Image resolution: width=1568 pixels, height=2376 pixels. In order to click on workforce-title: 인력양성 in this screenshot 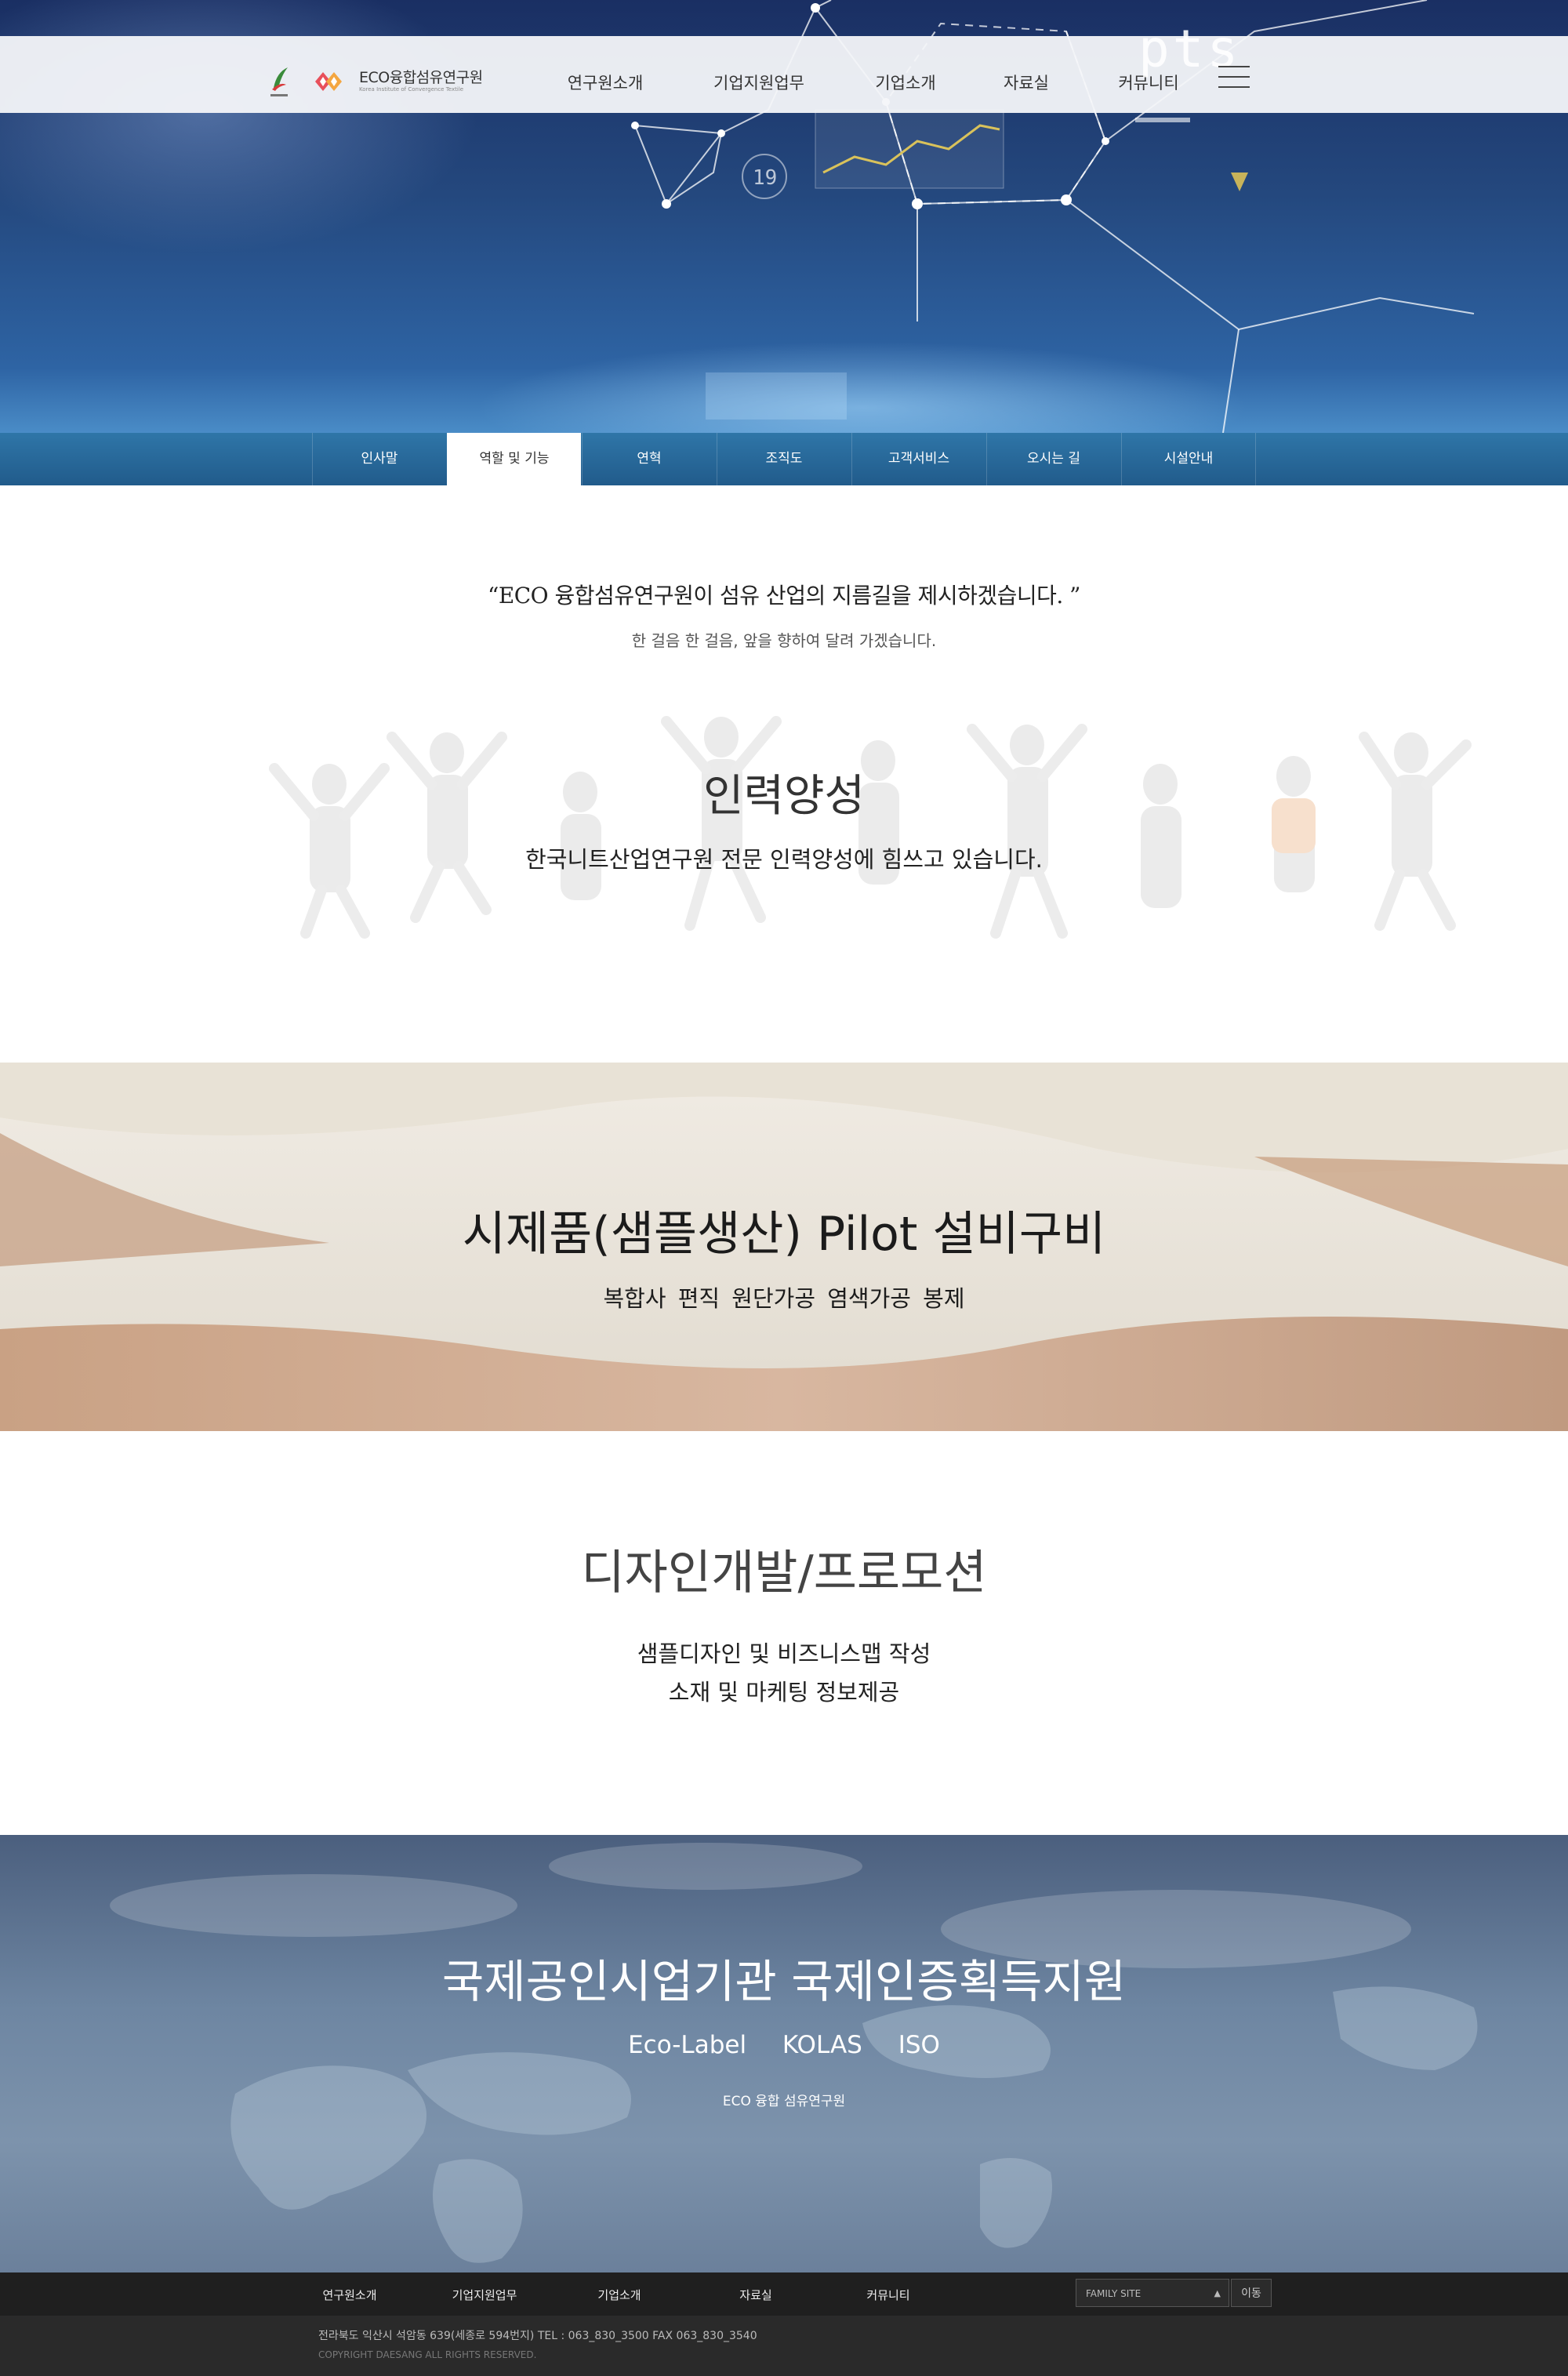, I will do `click(784, 796)`.